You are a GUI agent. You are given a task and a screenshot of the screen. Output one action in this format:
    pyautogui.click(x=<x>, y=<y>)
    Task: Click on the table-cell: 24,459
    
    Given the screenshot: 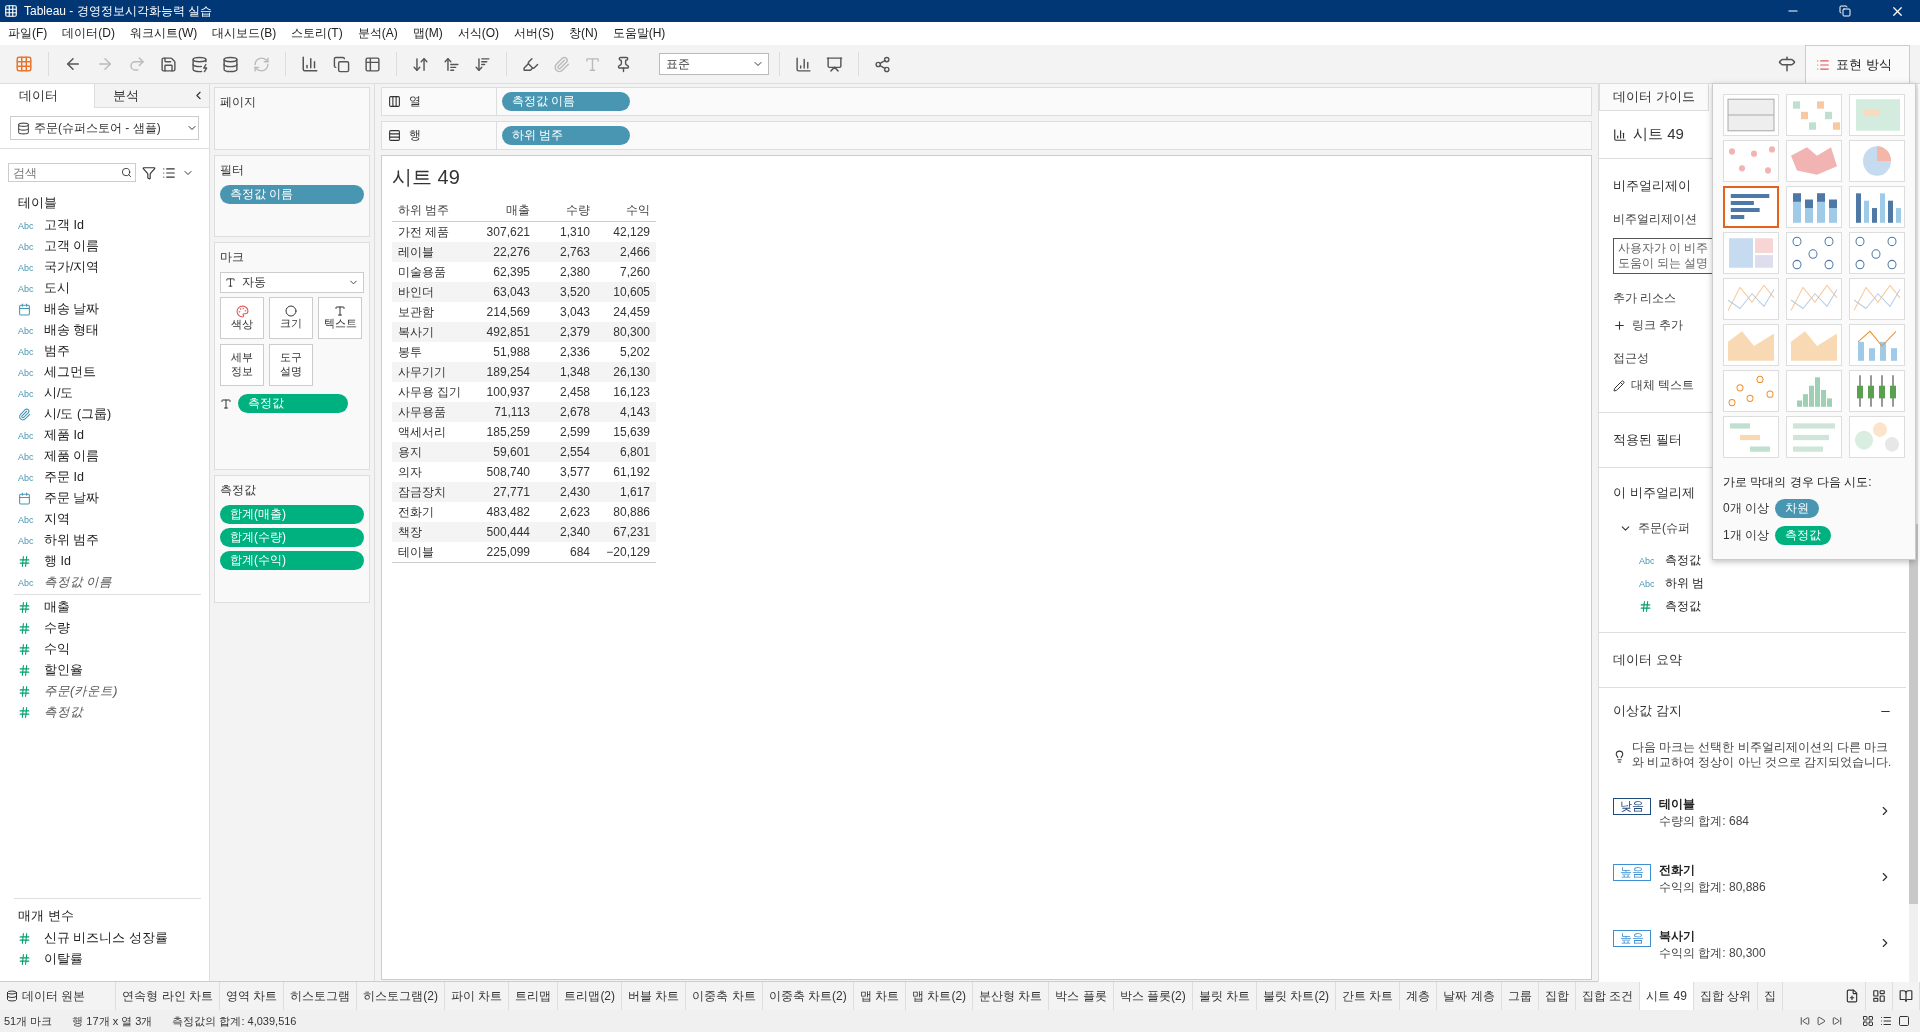 What is the action you would take?
    pyautogui.click(x=626, y=312)
    